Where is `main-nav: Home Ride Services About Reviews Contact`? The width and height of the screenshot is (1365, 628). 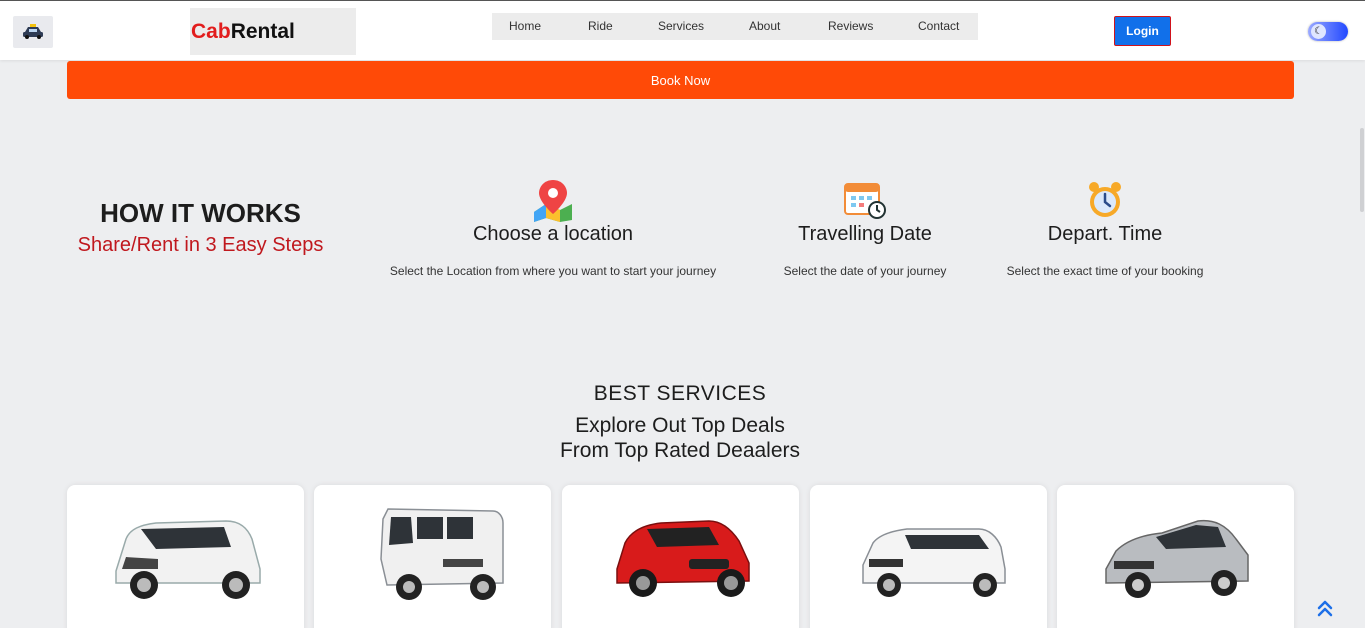
main-nav: Home Ride Services About Reviews Contact is located at coordinates (735, 26).